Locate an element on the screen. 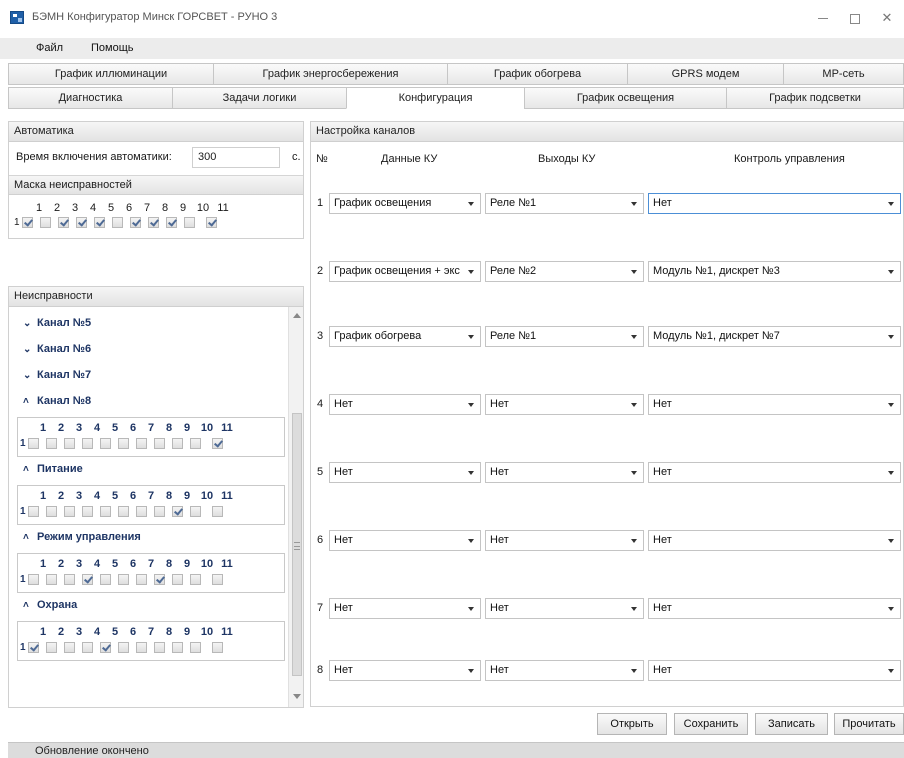 The width and height of the screenshot is (904, 758). open-button: Открыть is located at coordinates (632, 724).